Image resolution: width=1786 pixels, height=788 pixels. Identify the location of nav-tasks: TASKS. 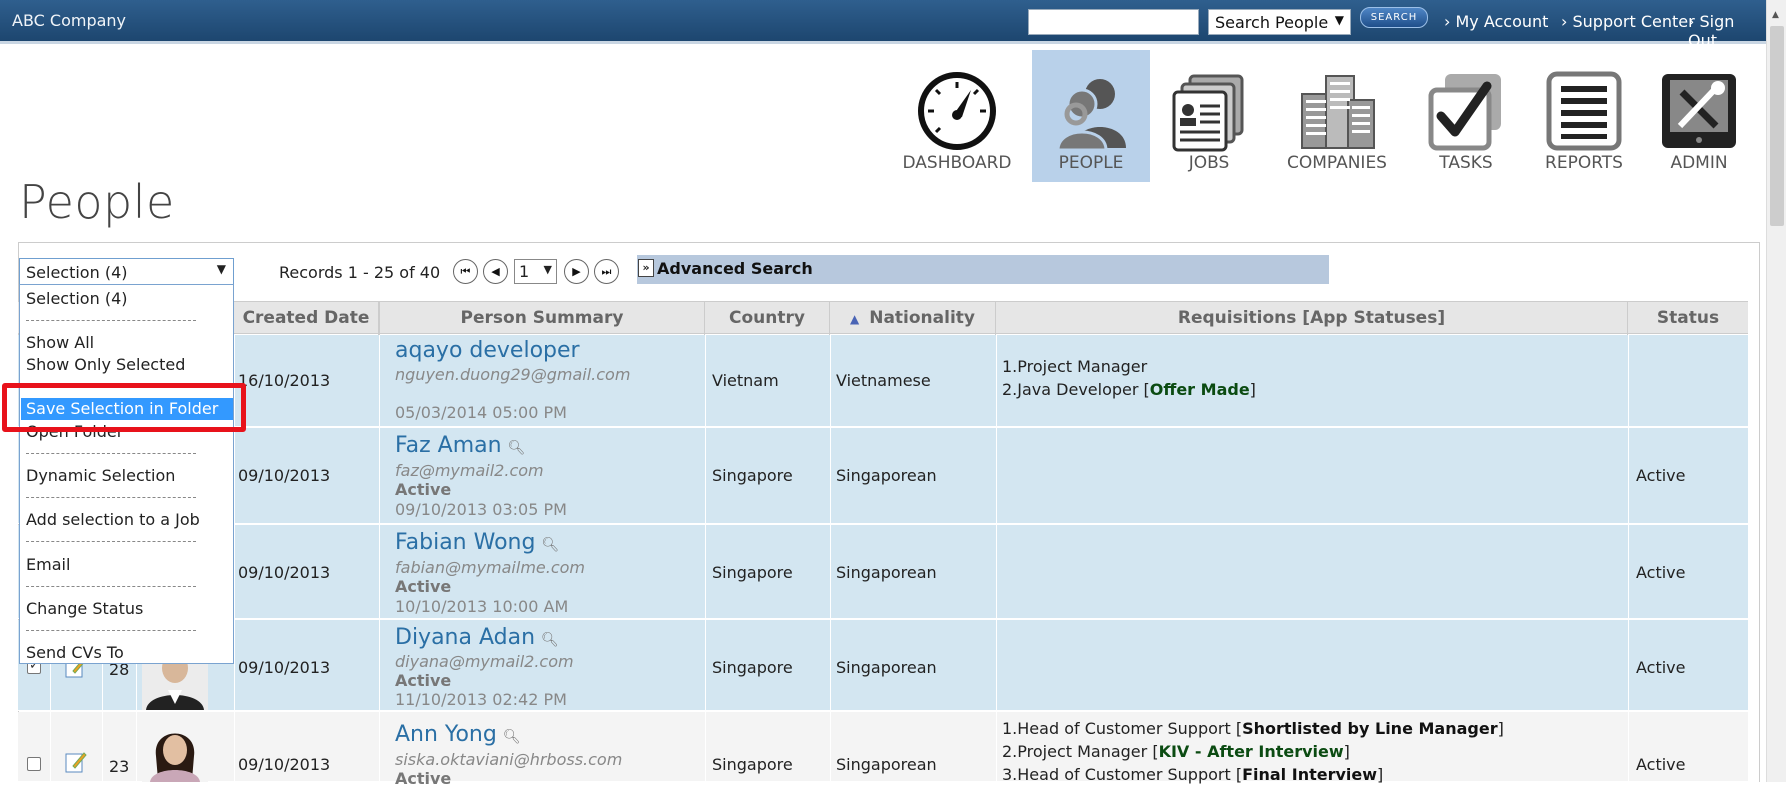
(1466, 116).